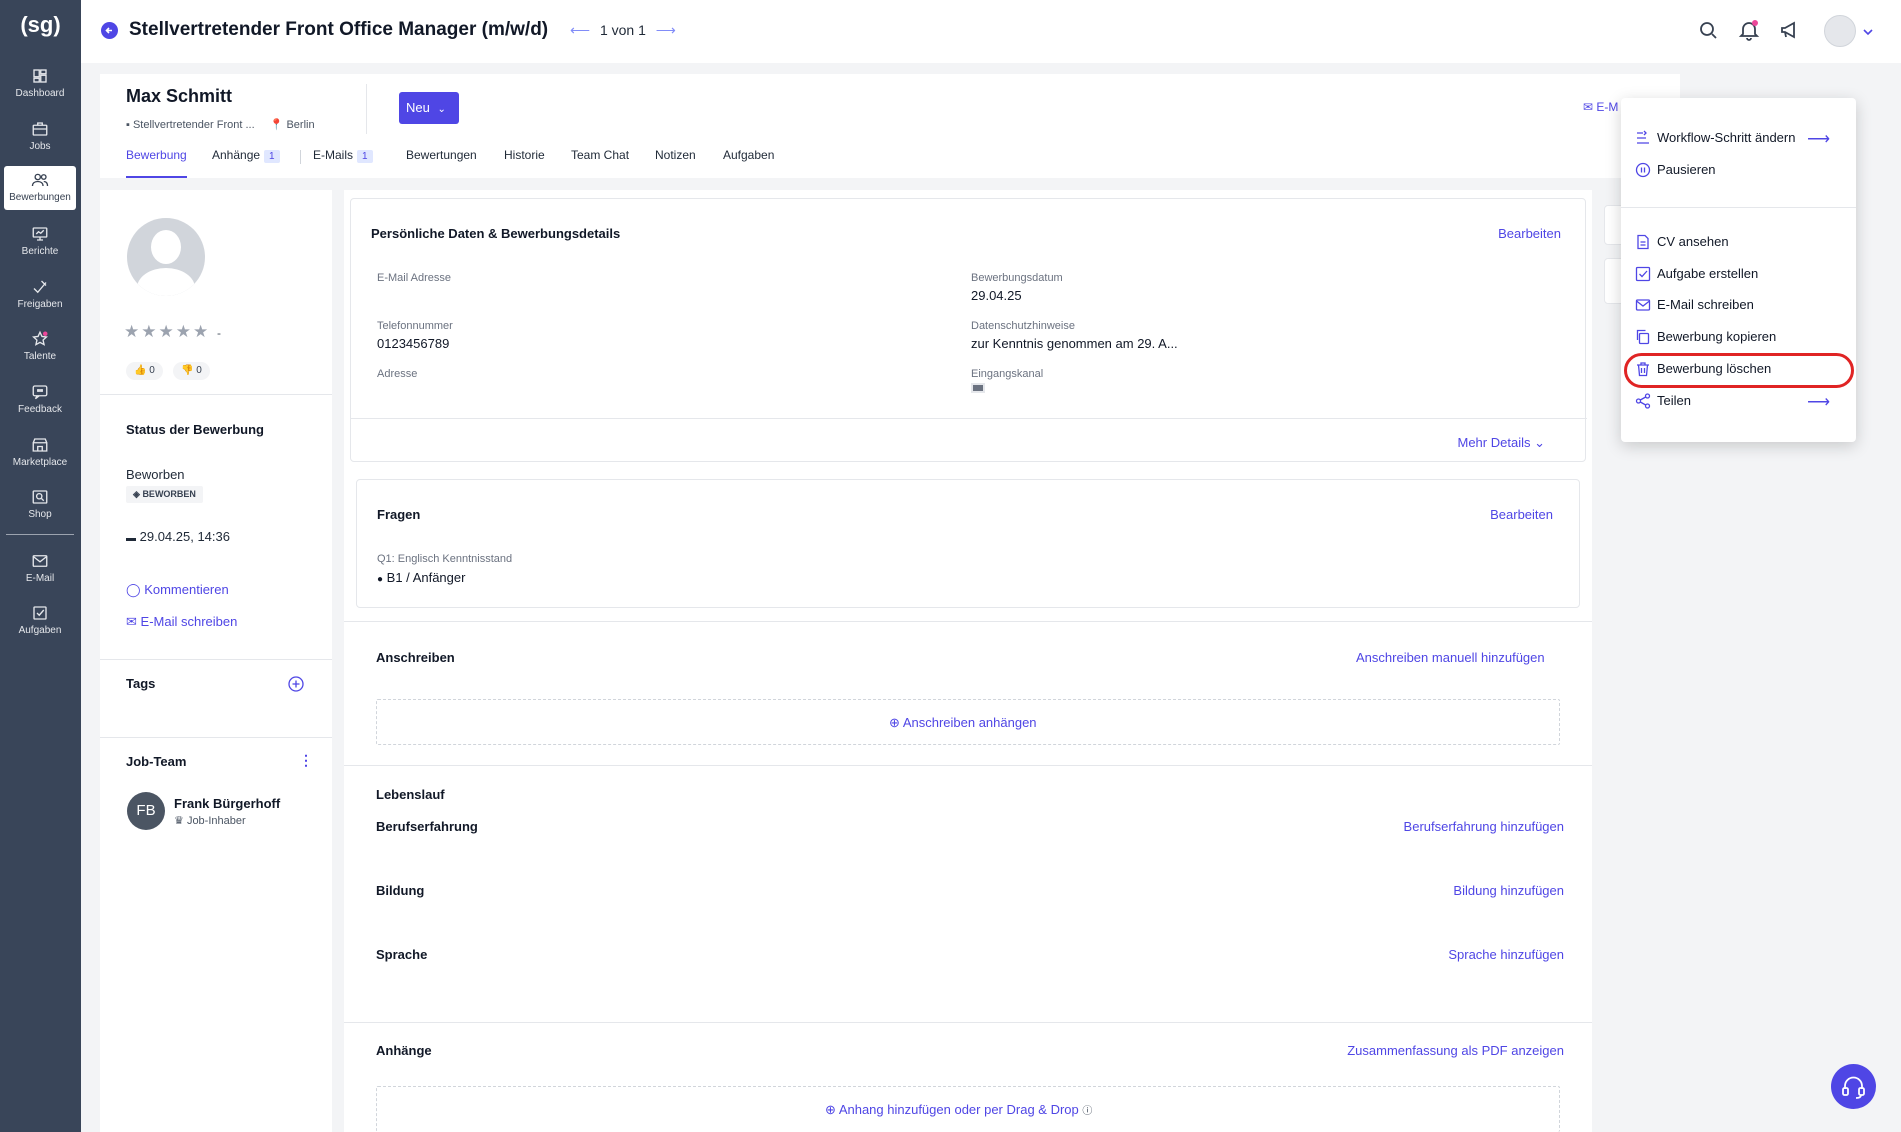  Describe the element at coordinates (1484, 826) in the screenshot. I see `experience-add-link: Berufserfahrung hinzufügen` at that location.